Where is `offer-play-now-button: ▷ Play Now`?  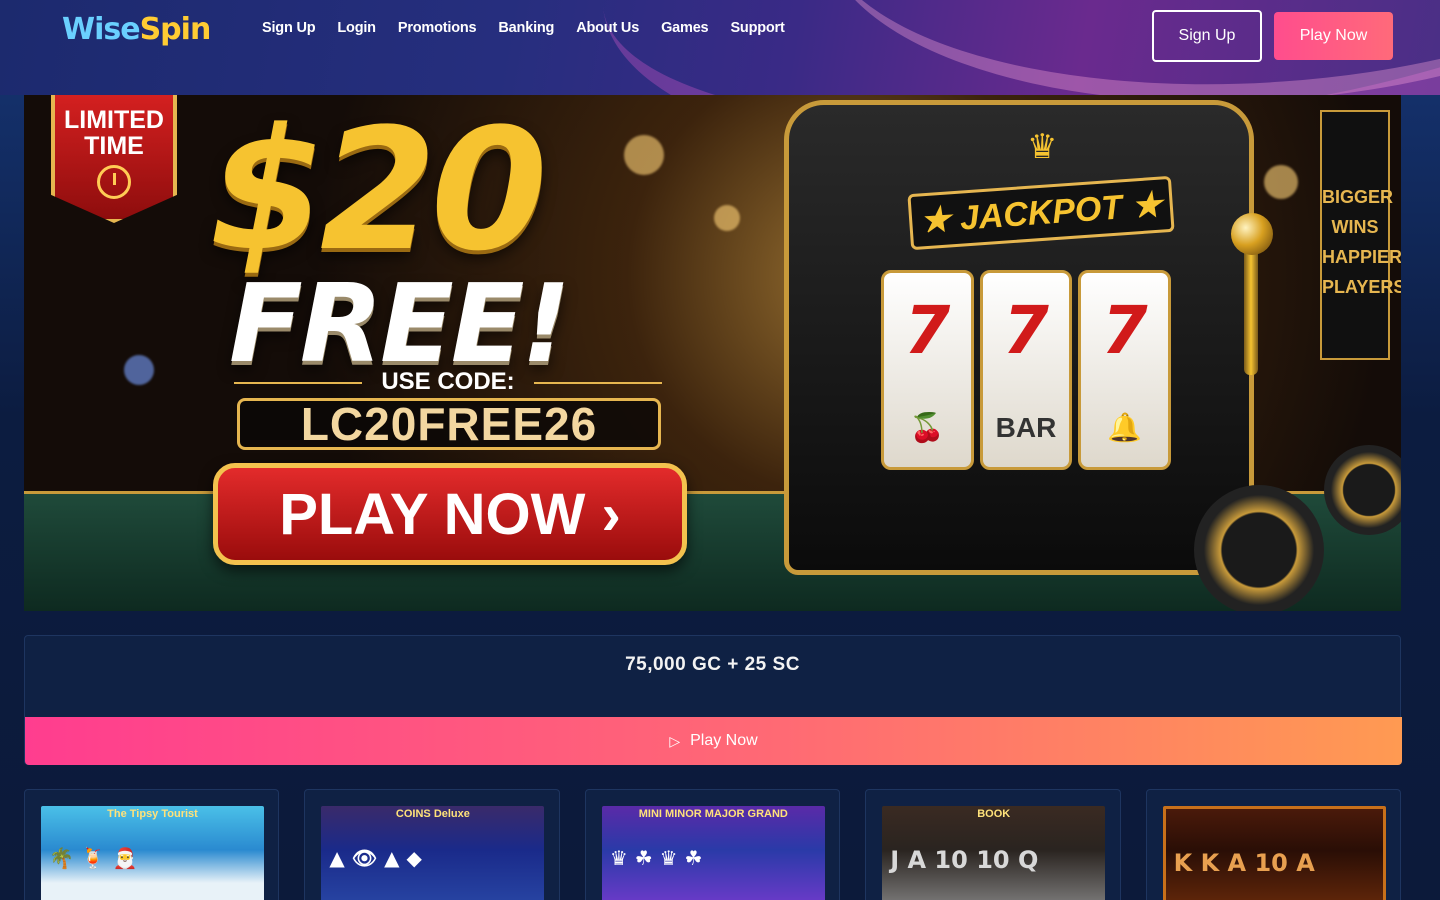
offer-play-now-button: ▷ Play Now is located at coordinates (713, 741).